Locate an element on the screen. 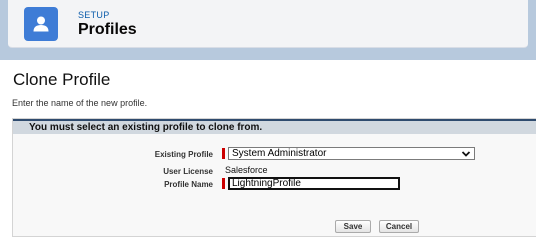  chevron-down-icon is located at coordinates (466, 154).